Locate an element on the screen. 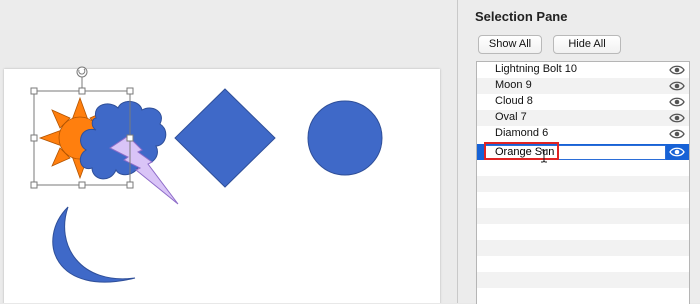  list-item: Moon 9 is located at coordinates (583, 86).